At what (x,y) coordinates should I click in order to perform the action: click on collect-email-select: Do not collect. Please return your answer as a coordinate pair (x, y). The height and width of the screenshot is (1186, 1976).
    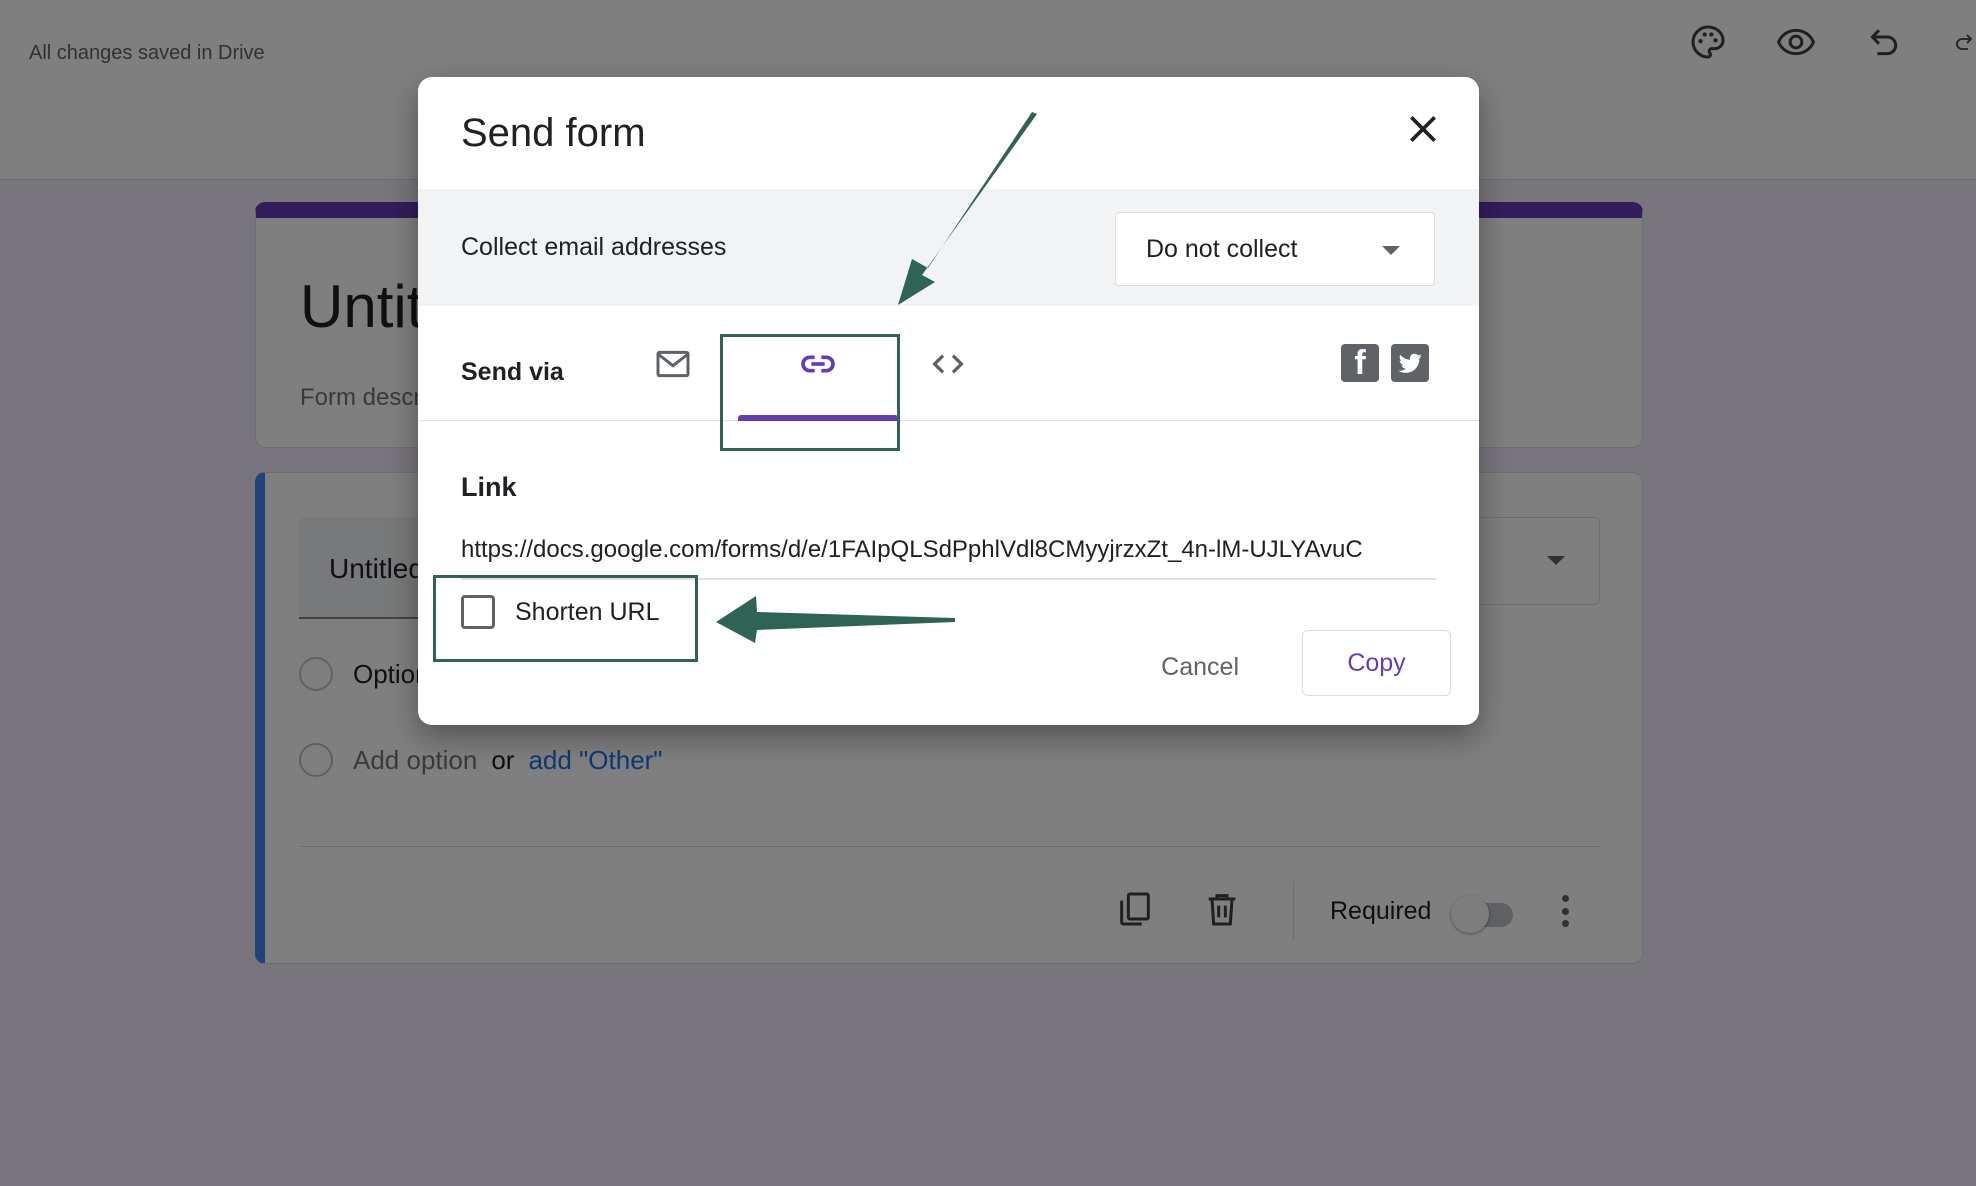
    Looking at the image, I should click on (1275, 249).